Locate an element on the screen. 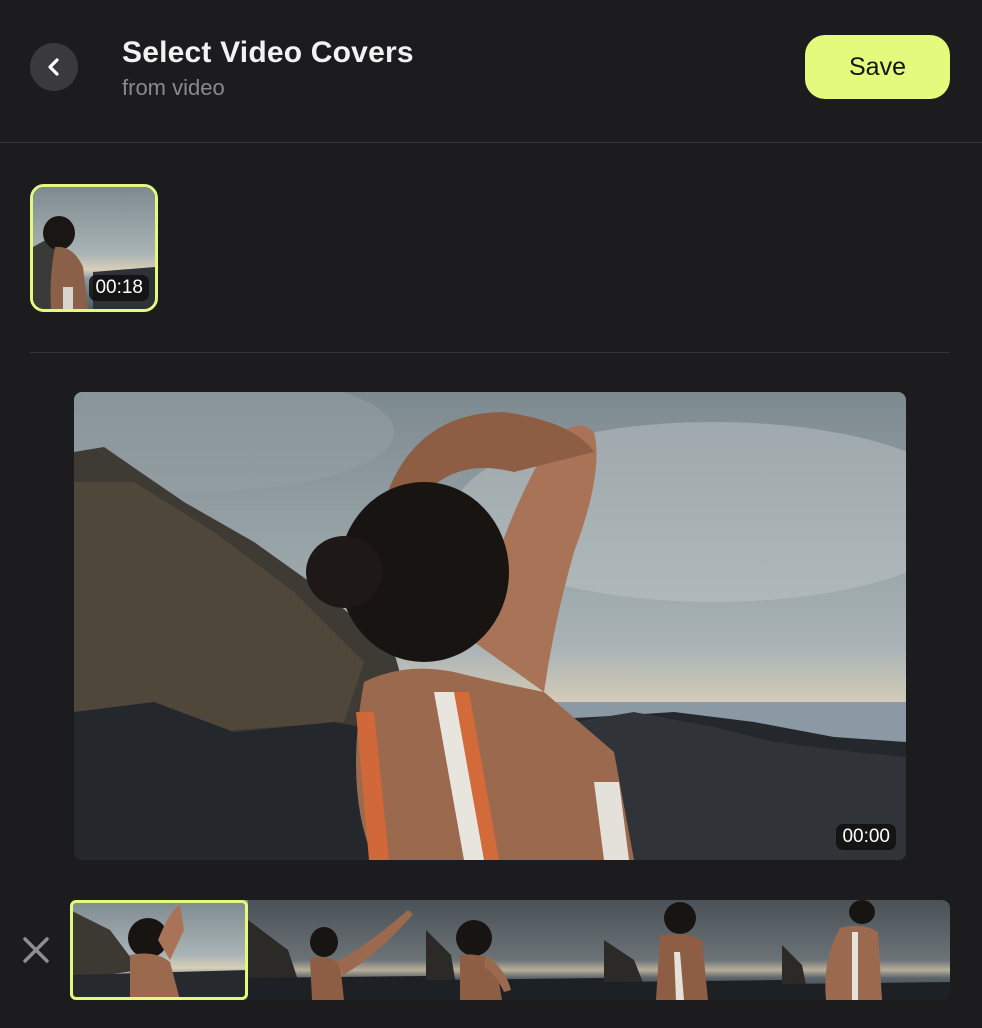 This screenshot has height=1028, width=982. cover-thumbnail: 00:18 is located at coordinates (94, 248).